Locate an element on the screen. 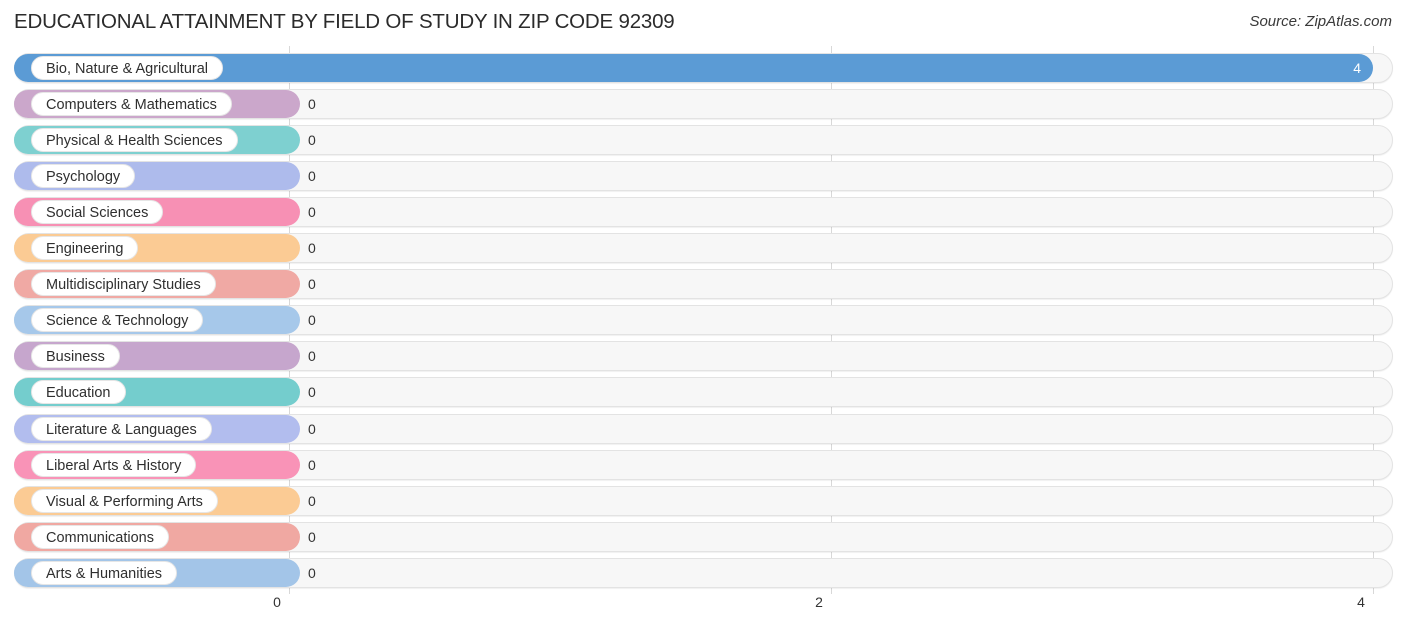 Image resolution: width=1406 pixels, height=632 pixels. bar-row: 4 Bio, Nature & Agricultural is located at coordinates (703, 68).